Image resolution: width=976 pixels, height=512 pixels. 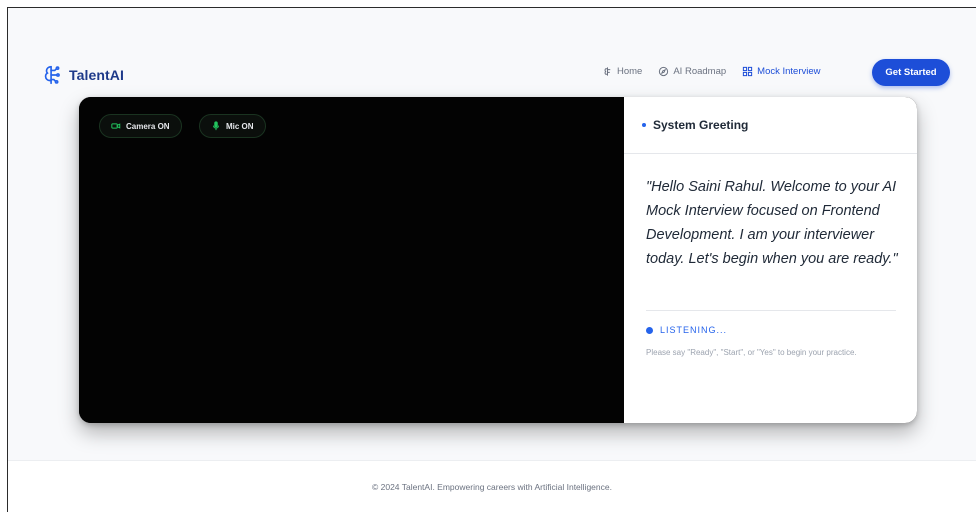 I want to click on brain-circuit-icon, so click(x=52, y=75).